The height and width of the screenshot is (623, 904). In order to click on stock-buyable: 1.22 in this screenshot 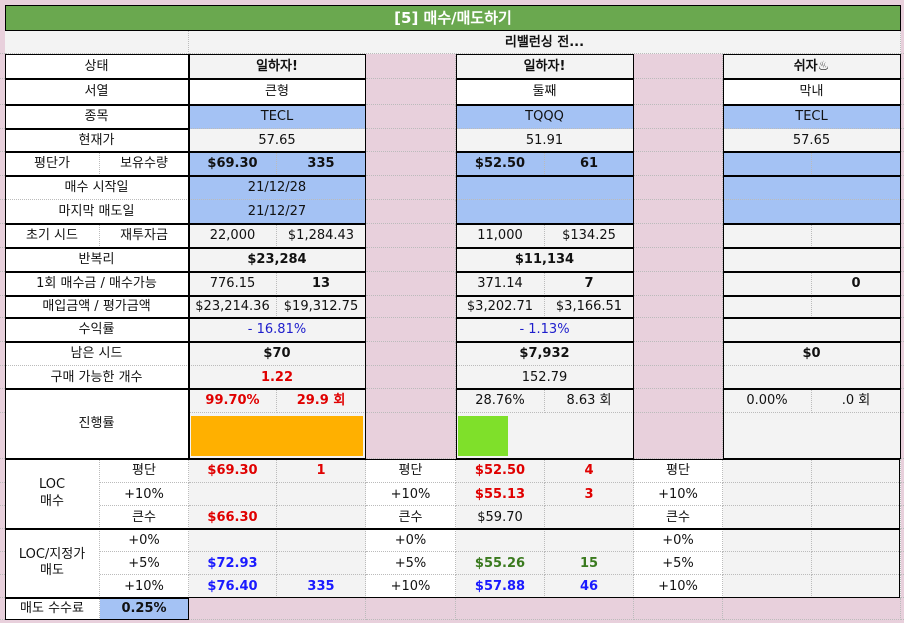, I will do `click(277, 377)`.